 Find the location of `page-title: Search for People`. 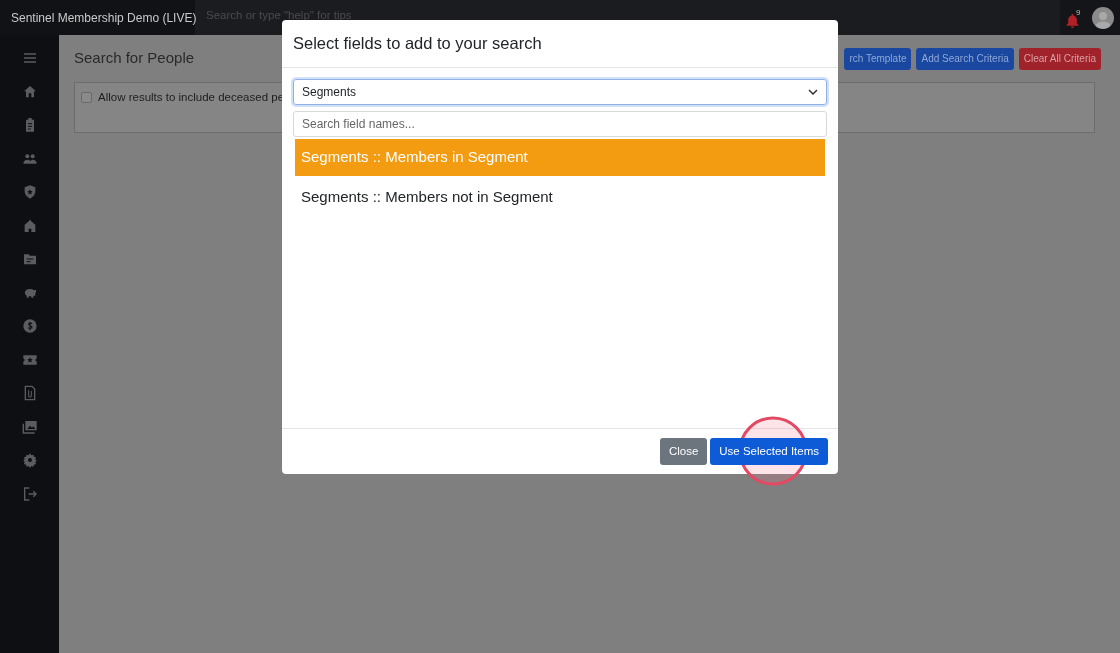

page-title: Search for People is located at coordinates (134, 58).